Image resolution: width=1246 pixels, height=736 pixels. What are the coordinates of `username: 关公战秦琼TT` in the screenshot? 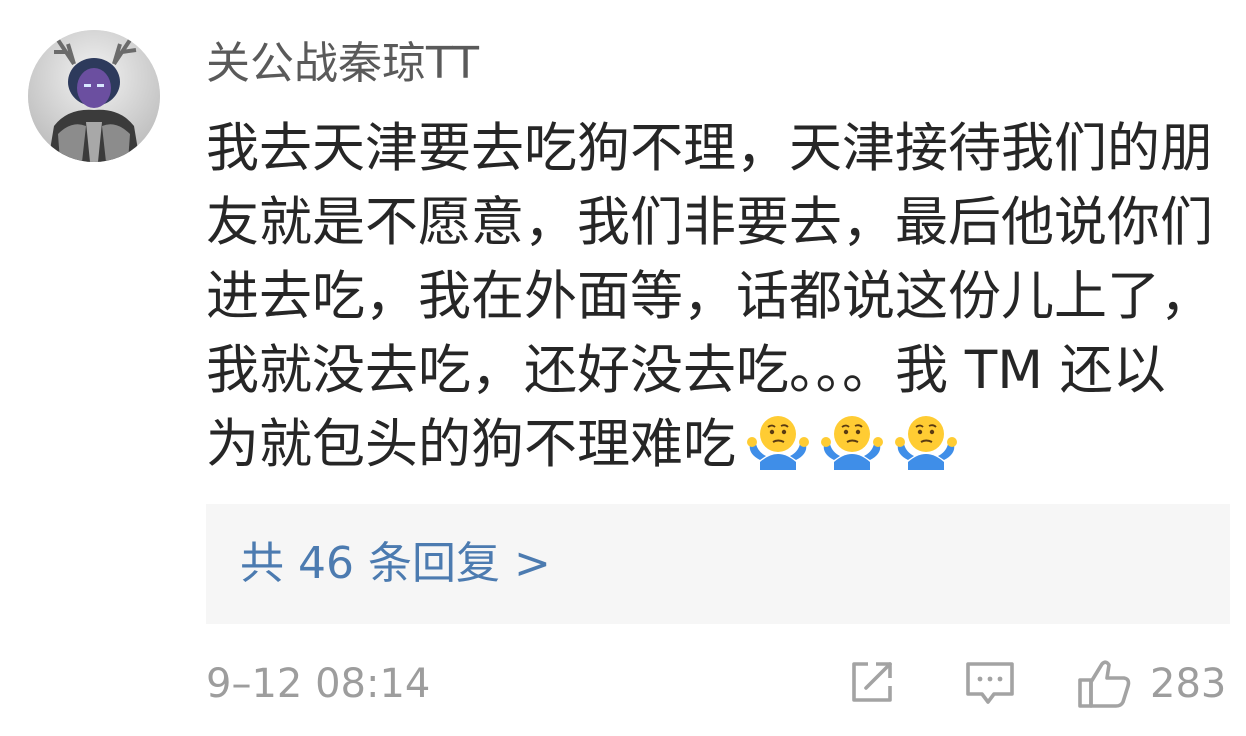 It's located at (342, 64).